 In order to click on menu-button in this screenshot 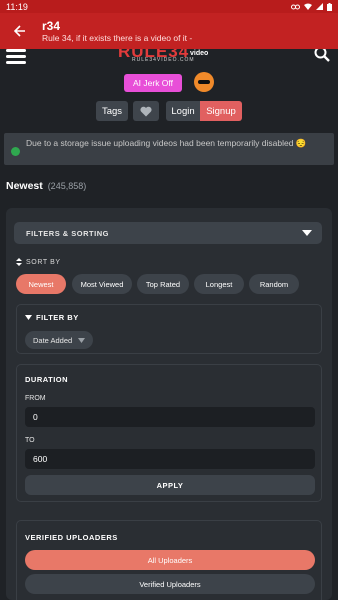, I will do `click(16, 56)`.